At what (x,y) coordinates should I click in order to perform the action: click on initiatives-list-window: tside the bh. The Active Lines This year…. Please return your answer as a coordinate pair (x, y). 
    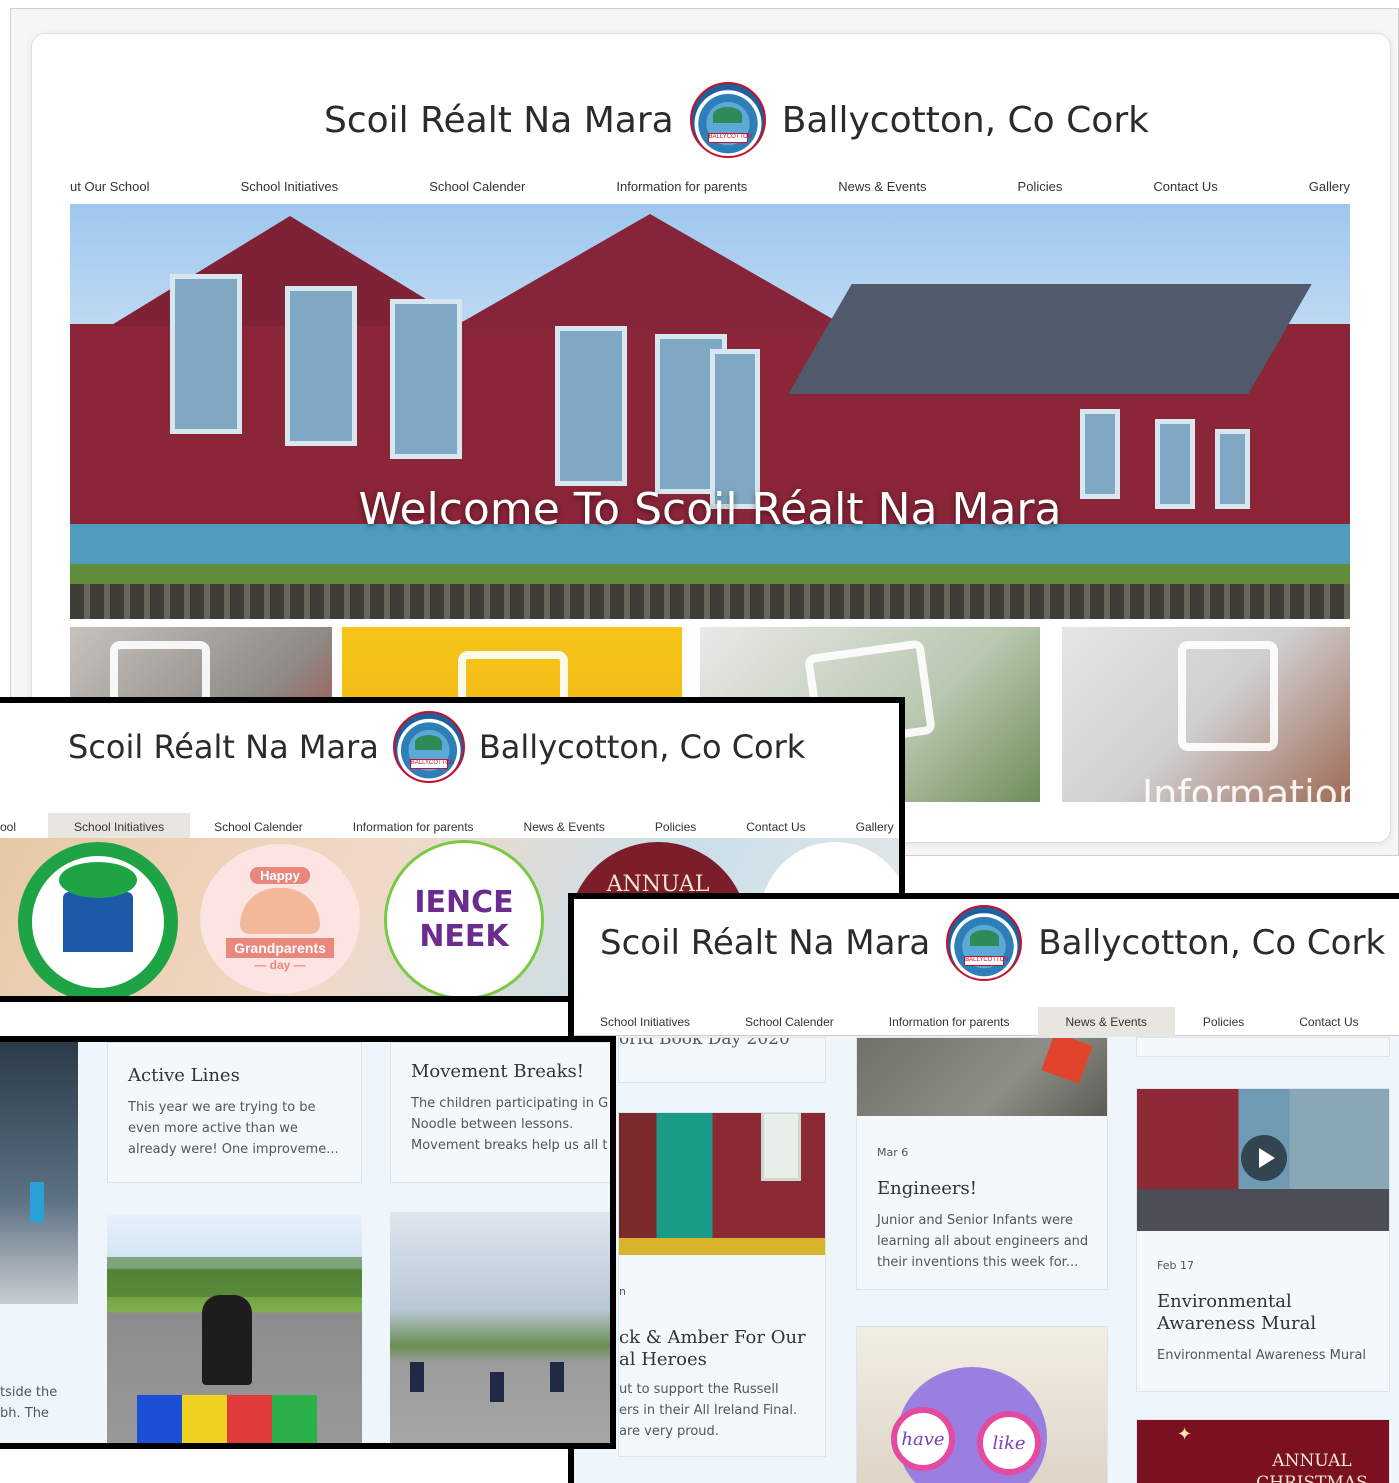
    Looking at the image, I should click on (308, 1242).